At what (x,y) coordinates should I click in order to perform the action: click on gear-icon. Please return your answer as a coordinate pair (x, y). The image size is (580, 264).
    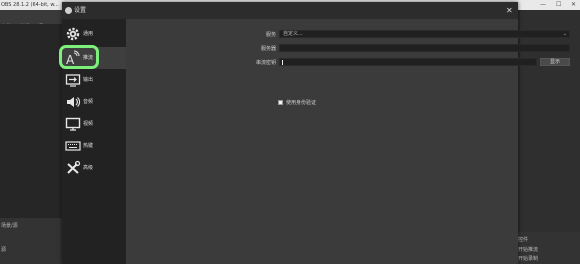
    Looking at the image, I should click on (73, 34).